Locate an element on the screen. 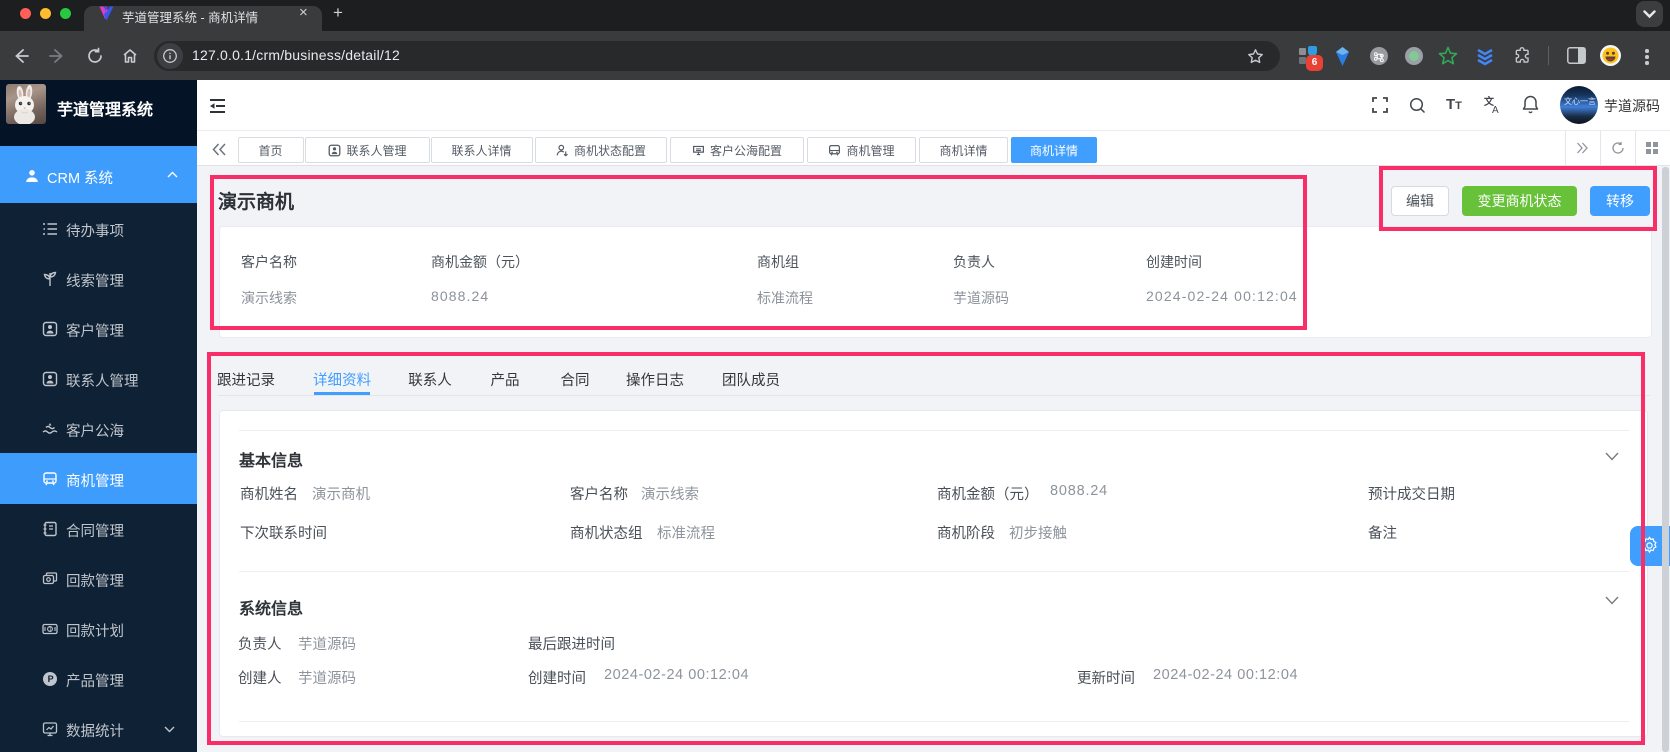  svg-text: A is located at coordinates (1495, 110).